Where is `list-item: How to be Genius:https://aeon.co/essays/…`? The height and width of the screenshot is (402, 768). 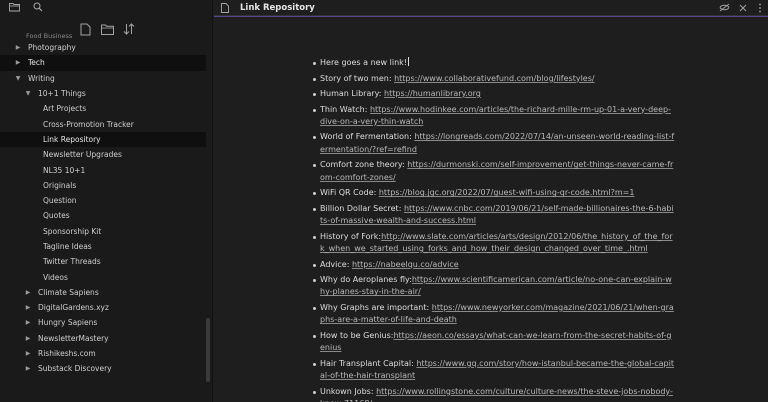 list-item: How to be Genius:https://aeon.co/essays/… is located at coordinates (494, 342).